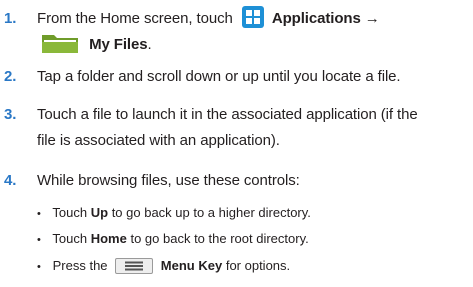 The image size is (473, 287). Describe the element at coordinates (108, 238) in the screenshot. I see `home-label: Home` at that location.